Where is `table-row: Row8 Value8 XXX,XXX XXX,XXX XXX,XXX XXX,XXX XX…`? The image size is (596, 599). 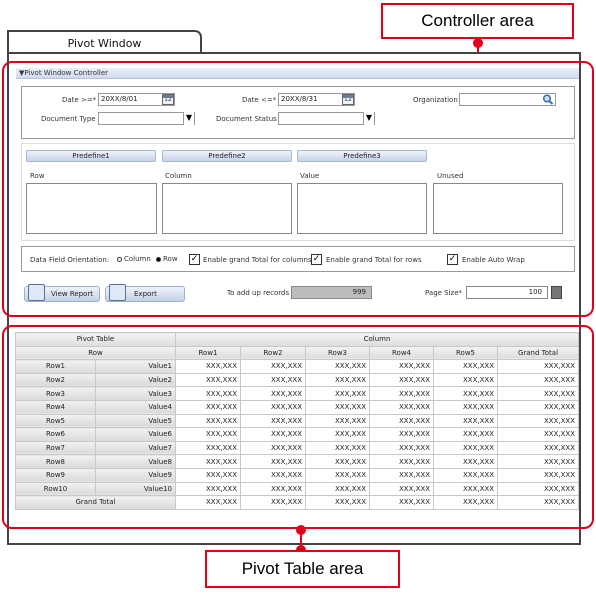
table-row: Row8 Value8 XXX,XXX XXX,XXX XXX,XXX XXX,XXX XX… is located at coordinates (297, 461).